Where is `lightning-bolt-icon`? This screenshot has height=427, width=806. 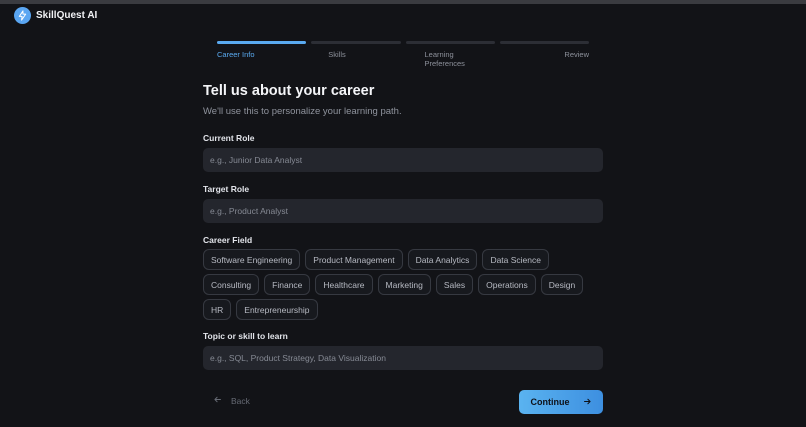 lightning-bolt-icon is located at coordinates (22, 15).